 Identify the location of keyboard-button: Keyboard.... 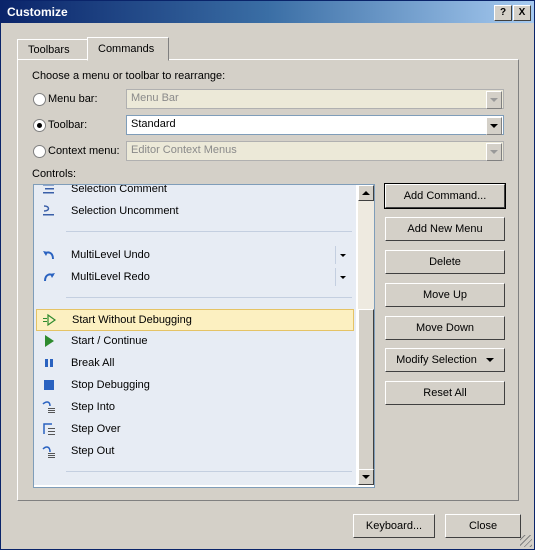
(394, 526).